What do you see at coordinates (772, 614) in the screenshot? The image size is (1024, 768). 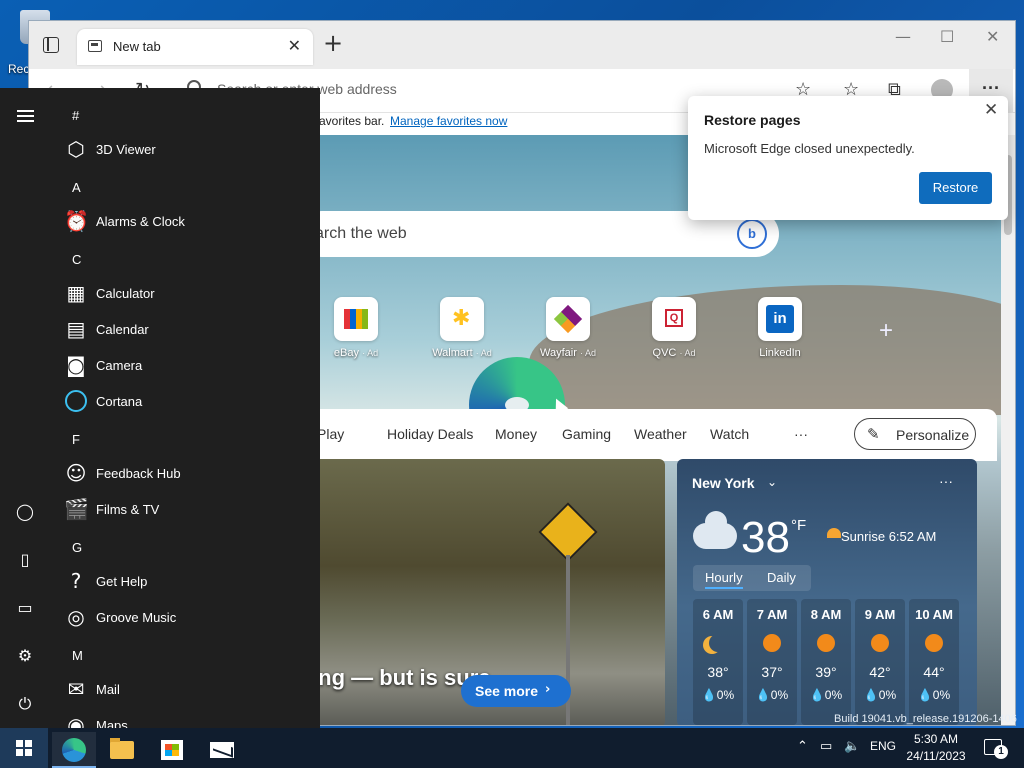 I see `hour-time: 7 AM` at bounding box center [772, 614].